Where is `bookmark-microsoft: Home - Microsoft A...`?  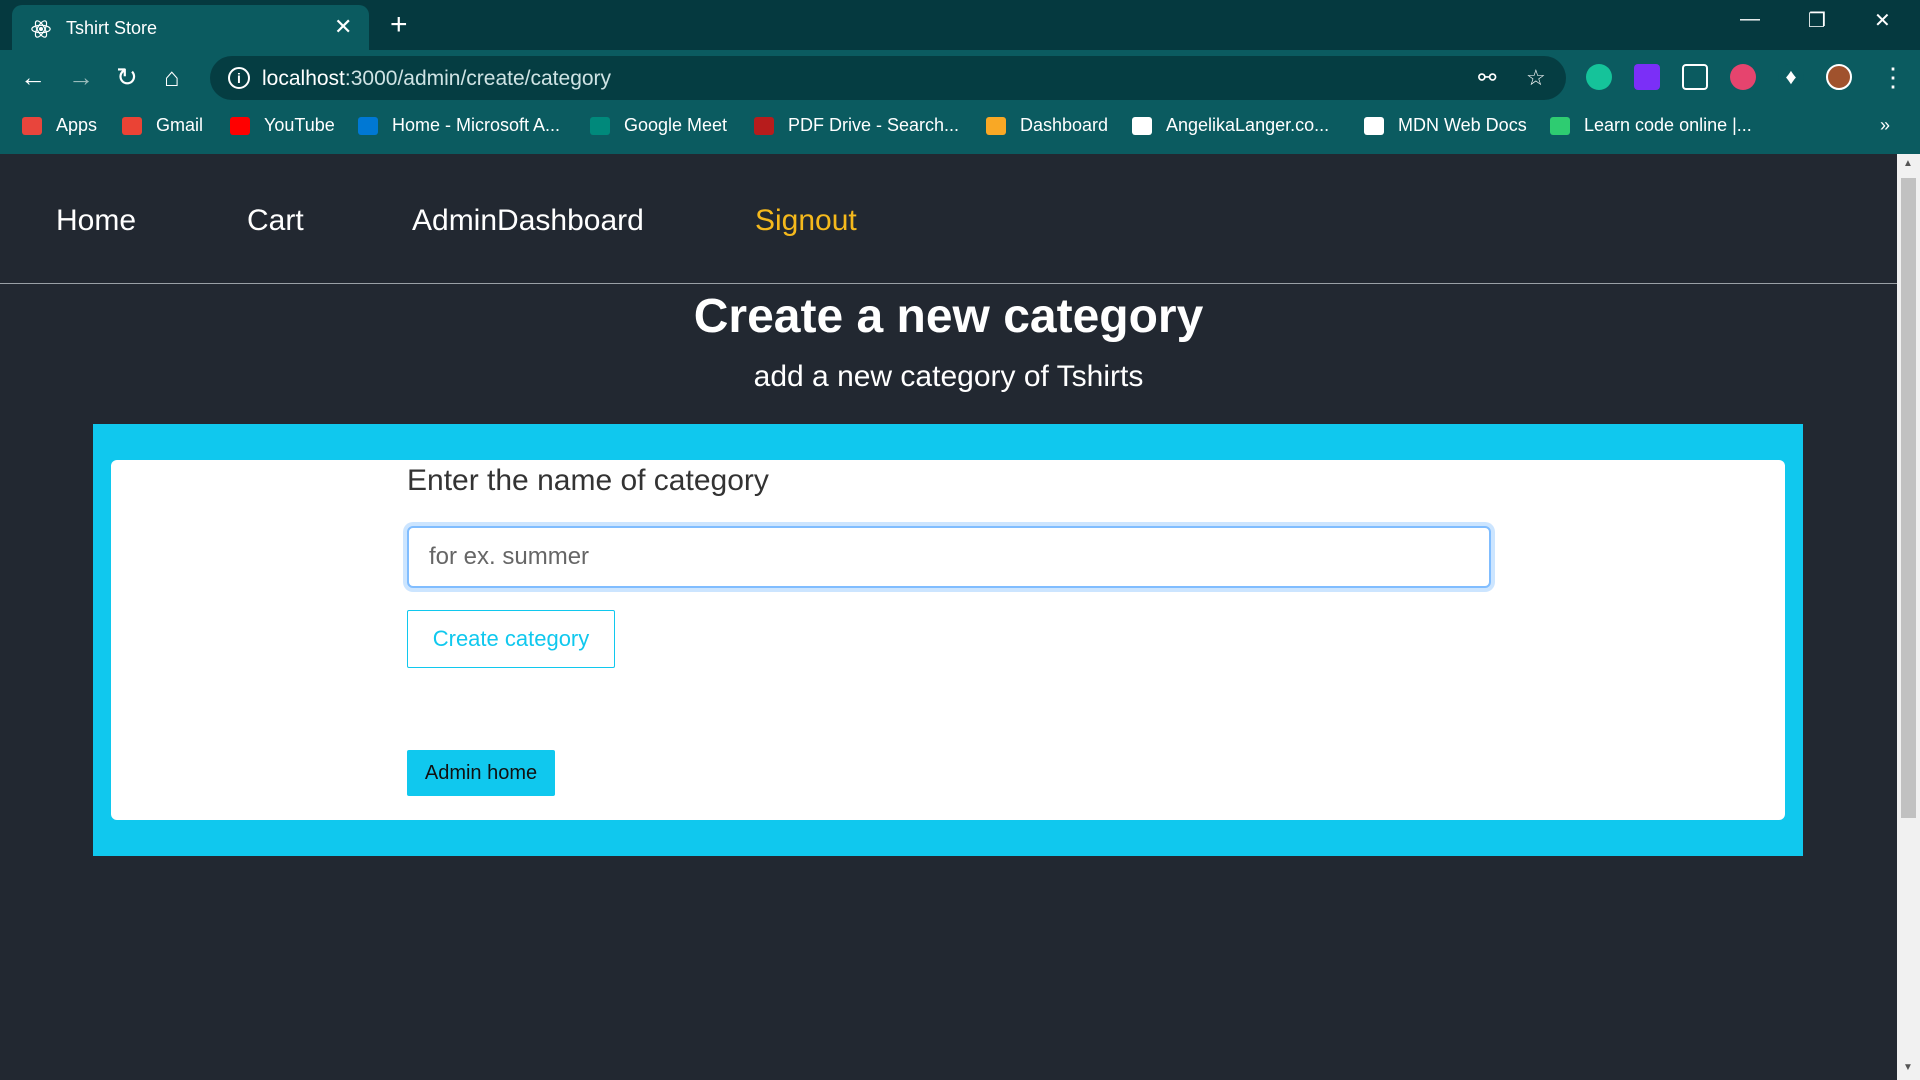
bookmark-microsoft: Home - Microsoft A... is located at coordinates (459, 125).